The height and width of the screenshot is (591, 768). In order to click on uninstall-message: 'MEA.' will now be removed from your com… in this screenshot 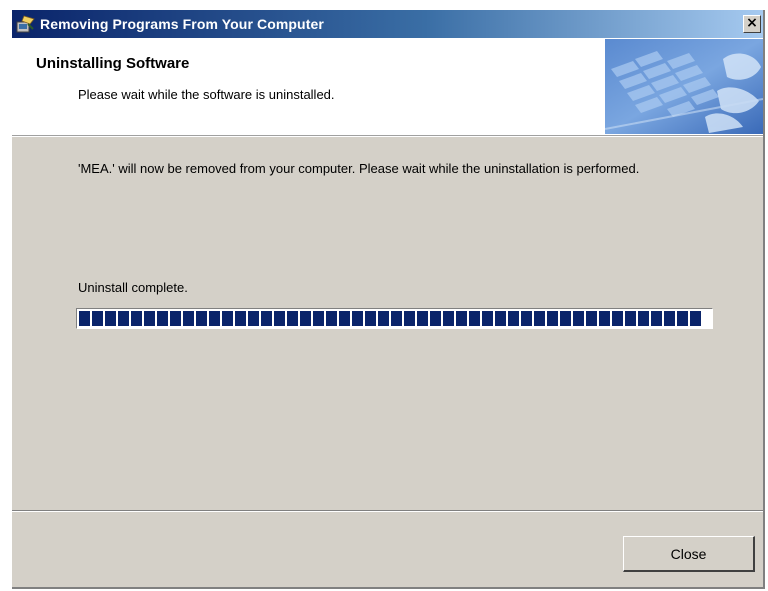, I will do `click(359, 168)`.